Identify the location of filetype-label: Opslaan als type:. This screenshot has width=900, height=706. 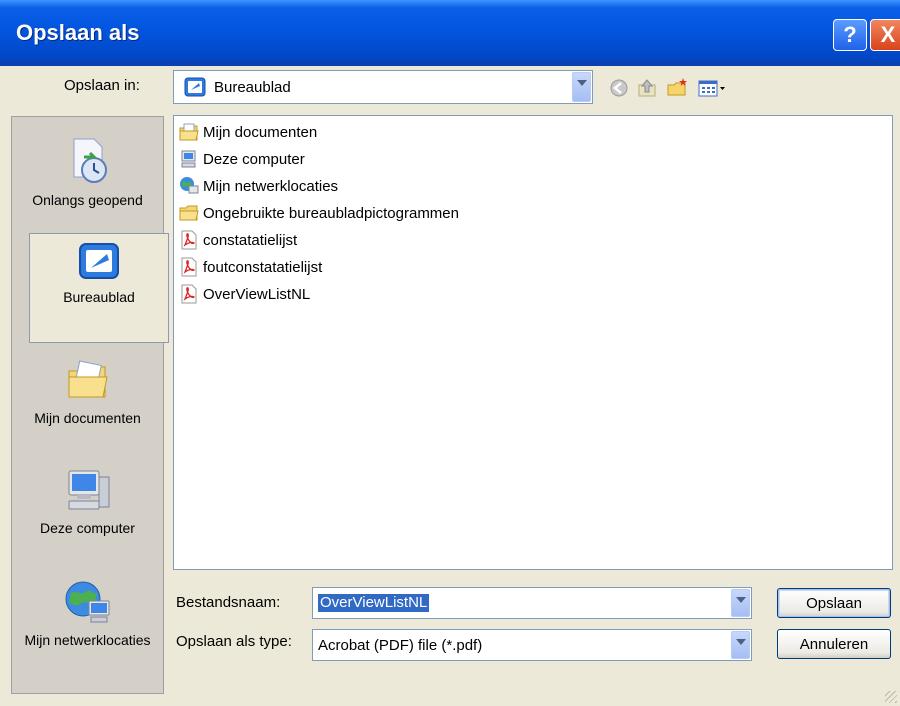
(234, 641).